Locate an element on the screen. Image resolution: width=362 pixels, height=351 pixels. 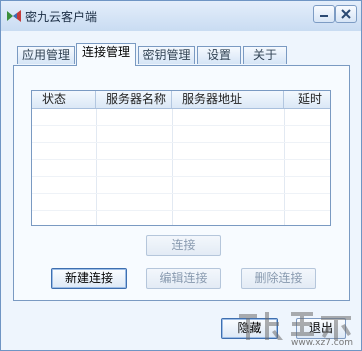
title-bar: 密九云客户端 is located at coordinates (181, 16).